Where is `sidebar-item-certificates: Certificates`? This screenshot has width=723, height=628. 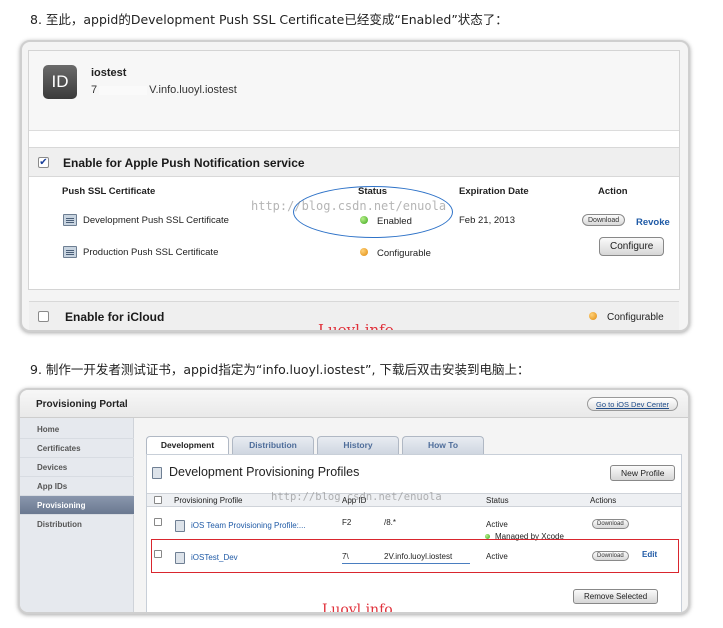 sidebar-item-certificates: Certificates is located at coordinates (77, 448).